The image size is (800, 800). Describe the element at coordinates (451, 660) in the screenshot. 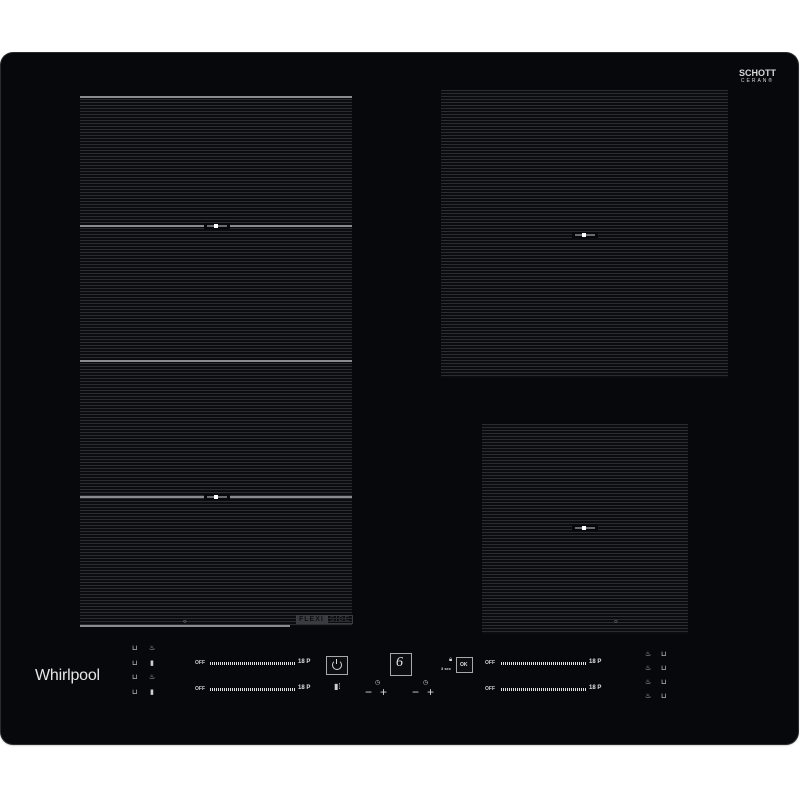

I see `lock-icon: 🔒︎` at that location.